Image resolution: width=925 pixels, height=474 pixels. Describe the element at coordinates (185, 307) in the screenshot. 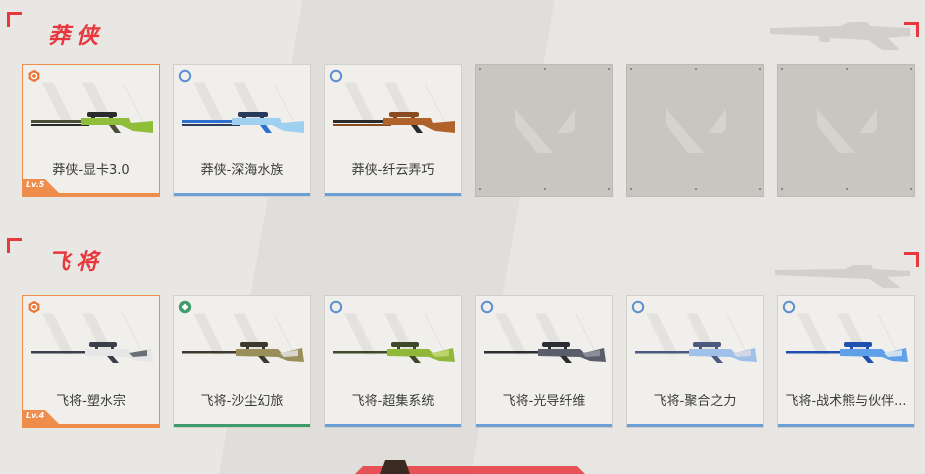

I see `diamond-icon` at that location.